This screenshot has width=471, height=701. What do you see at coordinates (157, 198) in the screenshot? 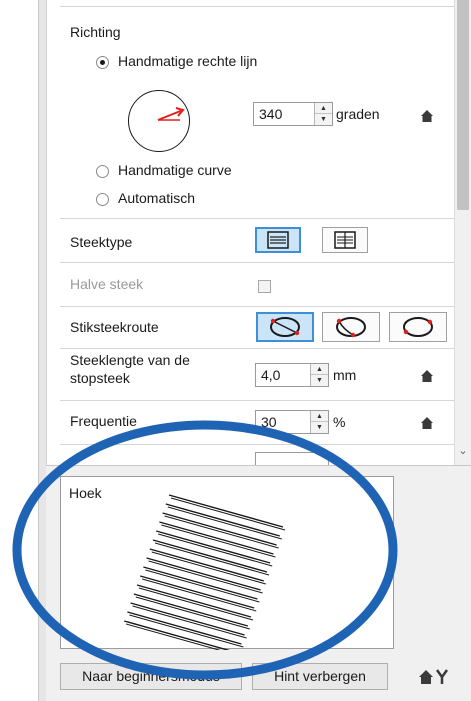
I see `radio-automatic-label: Automatisch` at bounding box center [157, 198].